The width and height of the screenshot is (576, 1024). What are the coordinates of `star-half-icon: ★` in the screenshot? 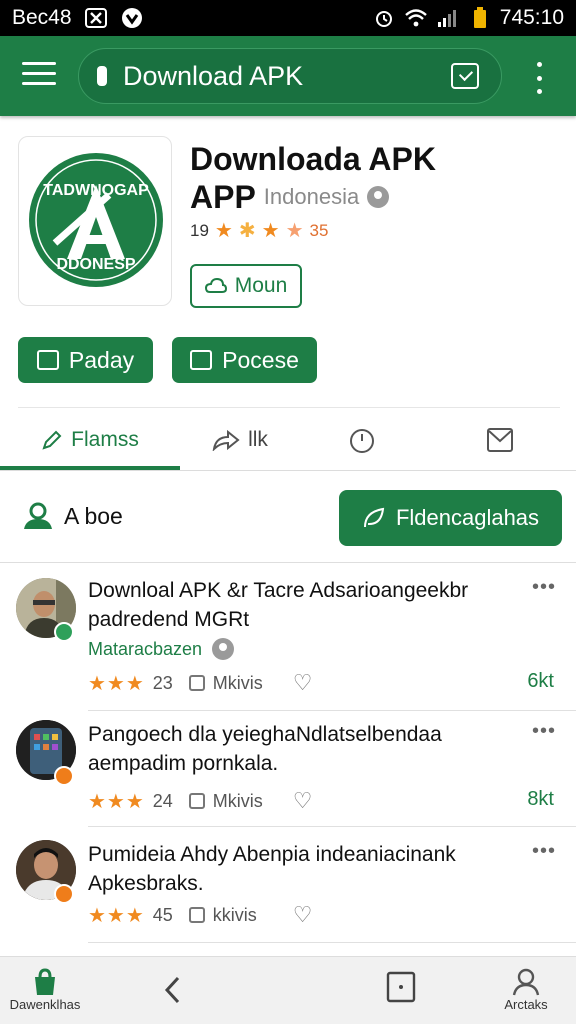 It's located at (294, 231).